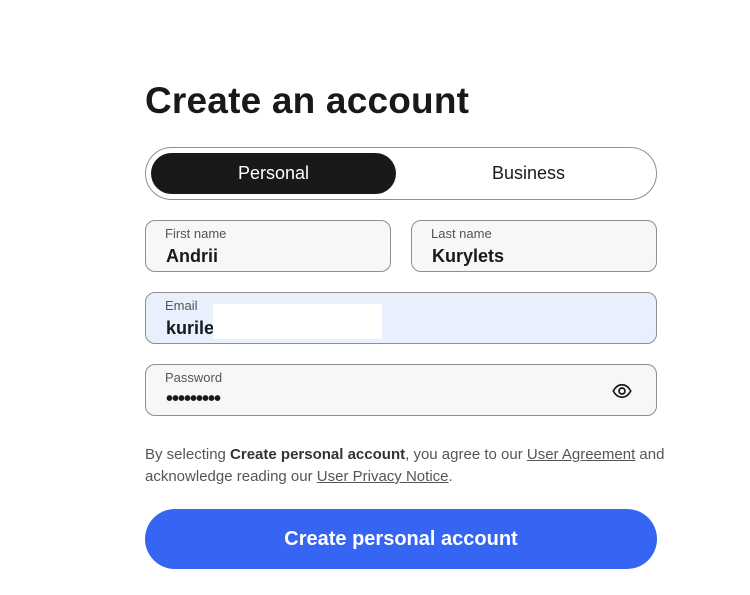  Describe the element at coordinates (273, 173) in the screenshot. I see `tab-personal: Personal` at that location.